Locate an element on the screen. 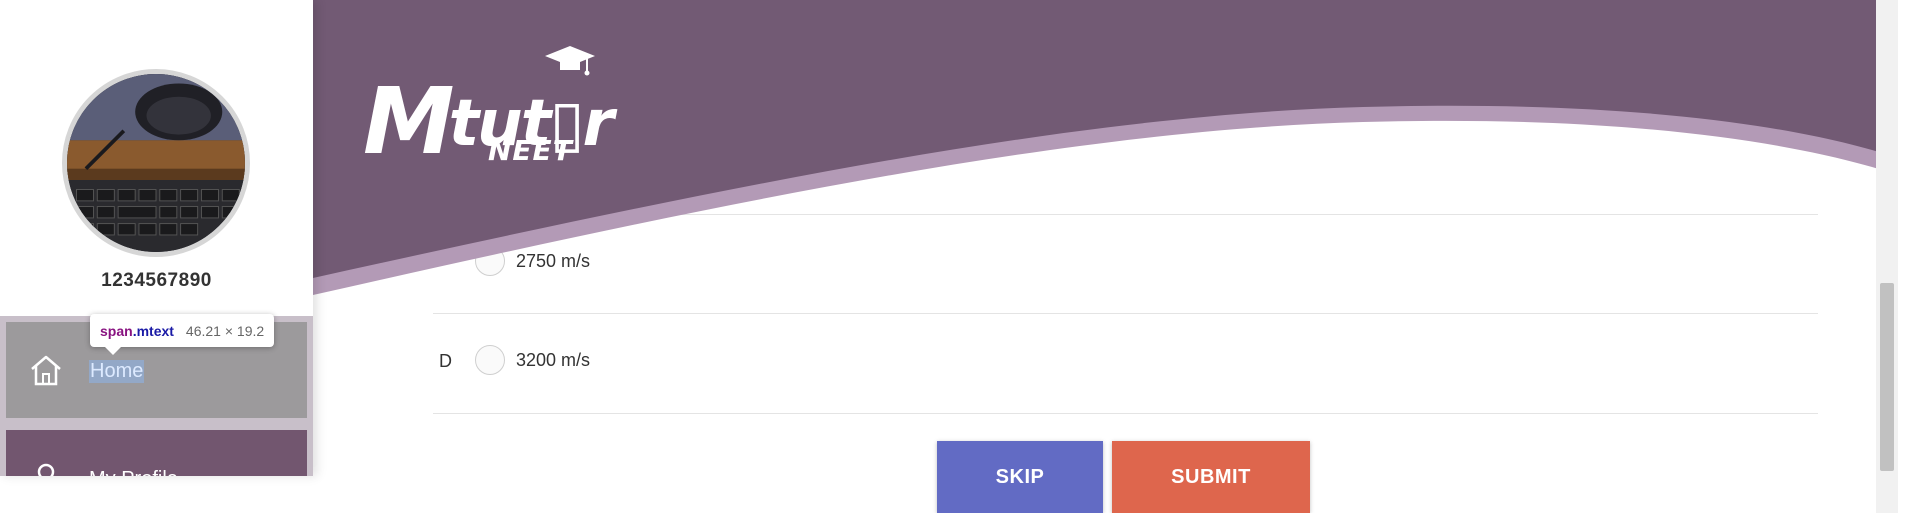 Image resolution: width=1920 pixels, height=513 pixels. mtutor-logo: Mtut▯r NEET is located at coordinates (488, 109).